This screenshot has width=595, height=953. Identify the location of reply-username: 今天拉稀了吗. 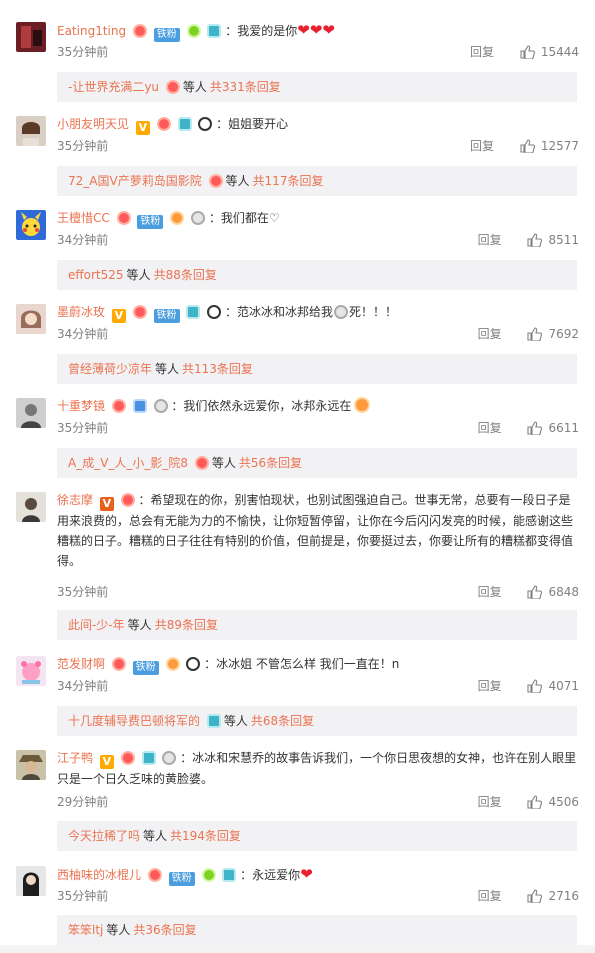
(104, 836).